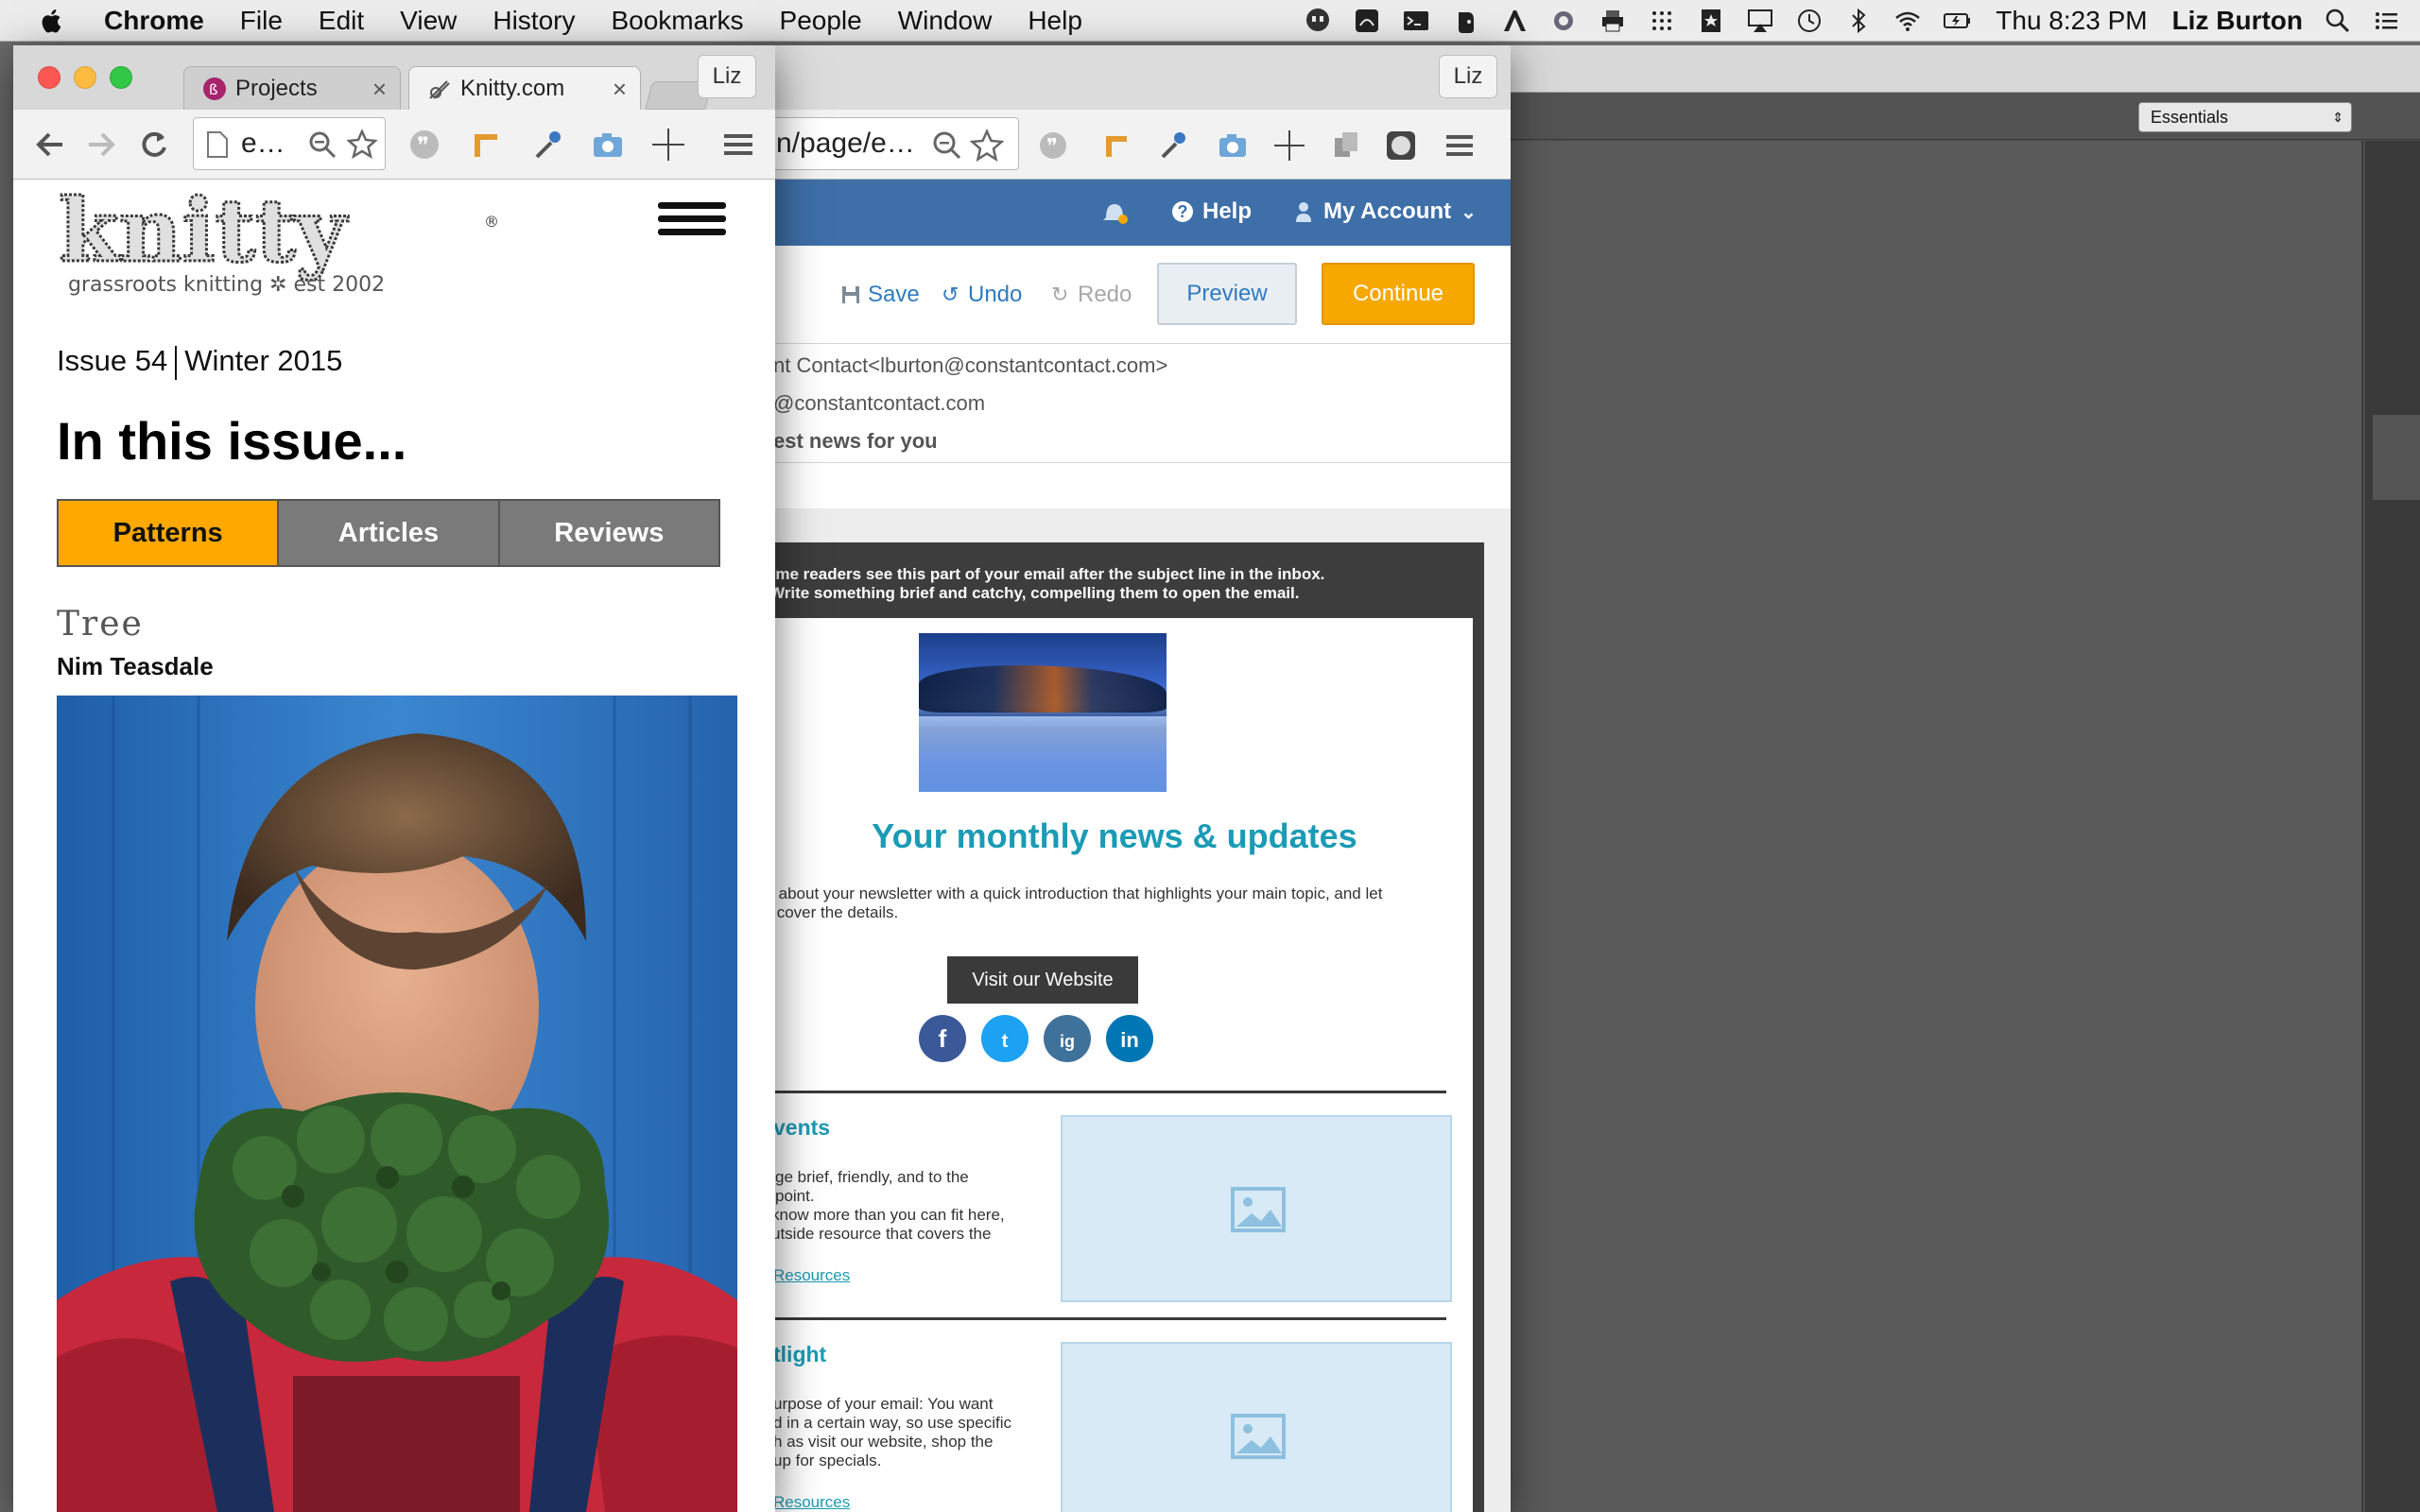  I want to click on twitter-icon: t, so click(1005, 1038).